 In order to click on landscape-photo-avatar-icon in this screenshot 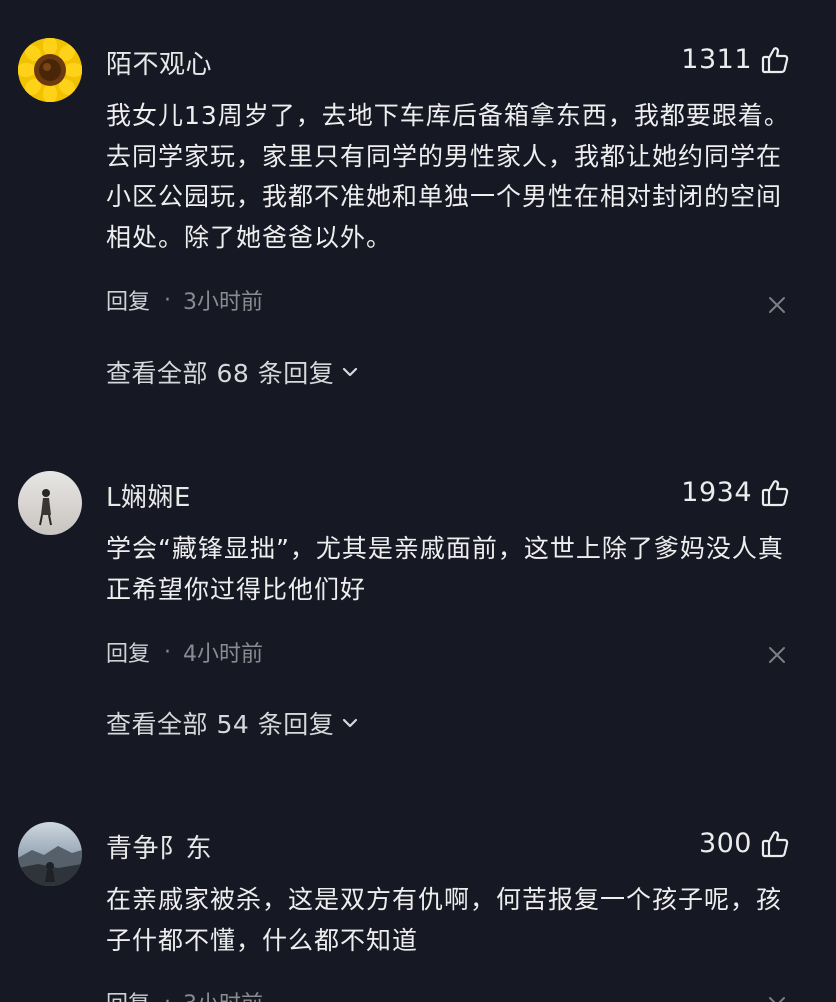, I will do `click(50, 854)`.